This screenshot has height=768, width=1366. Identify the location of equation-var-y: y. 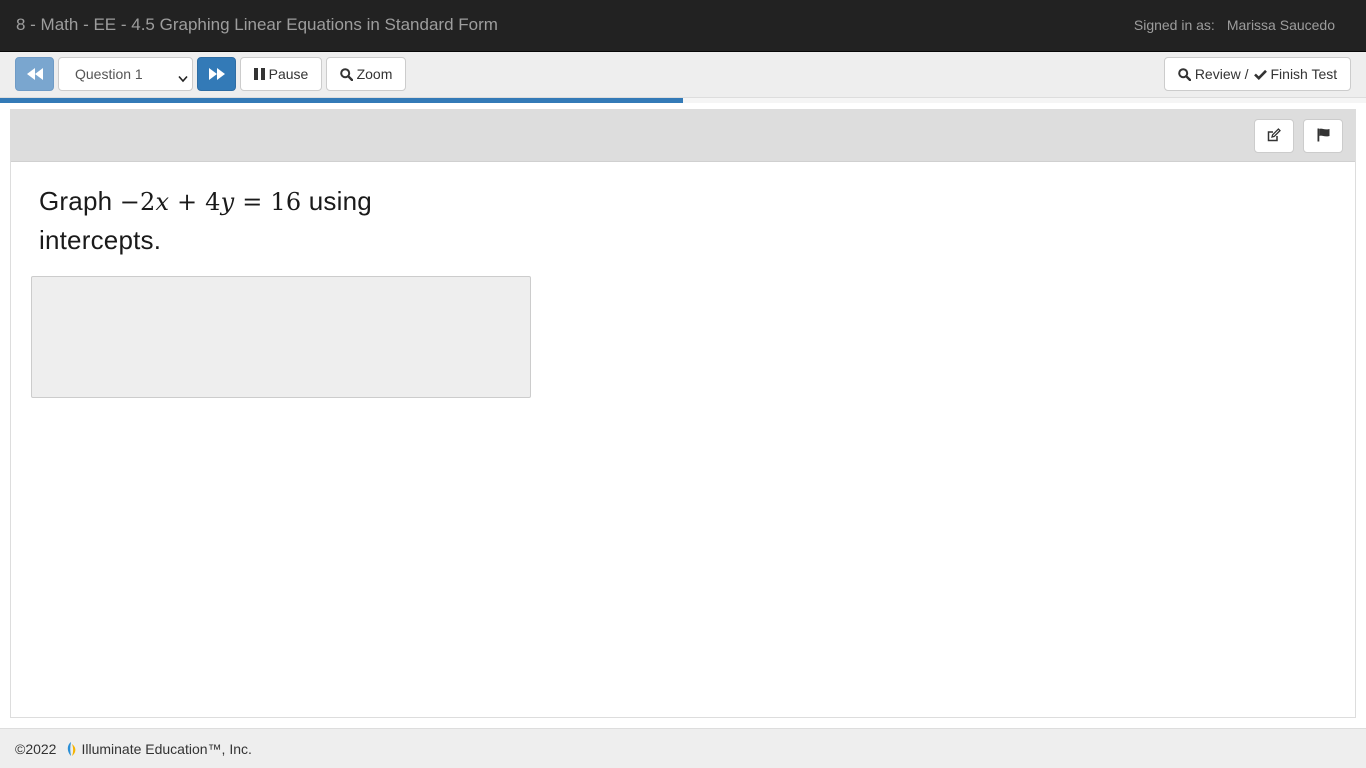
(227, 202).